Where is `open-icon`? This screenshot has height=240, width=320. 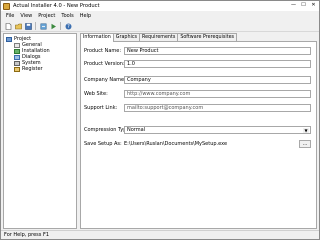 open-icon is located at coordinates (18, 26).